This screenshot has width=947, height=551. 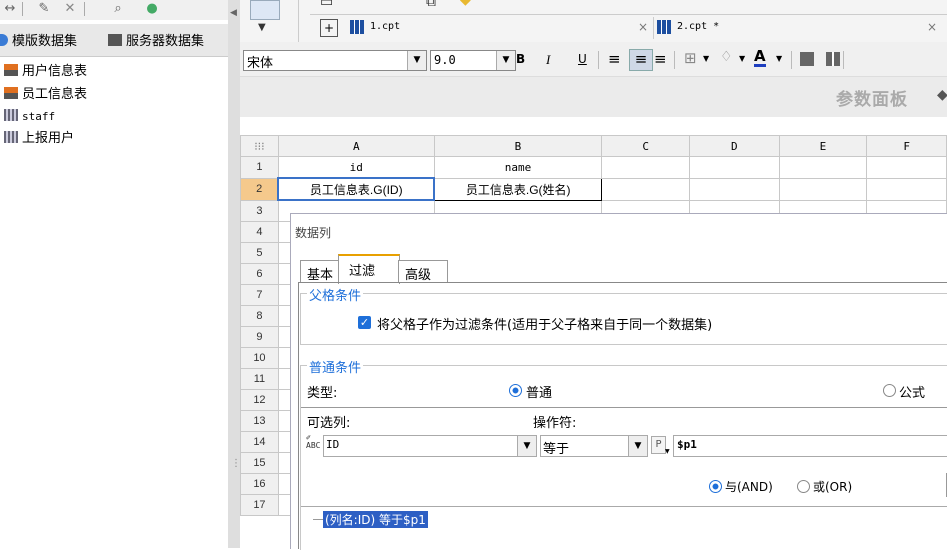 I want to click on row-header: 1, so click(x=259, y=167).